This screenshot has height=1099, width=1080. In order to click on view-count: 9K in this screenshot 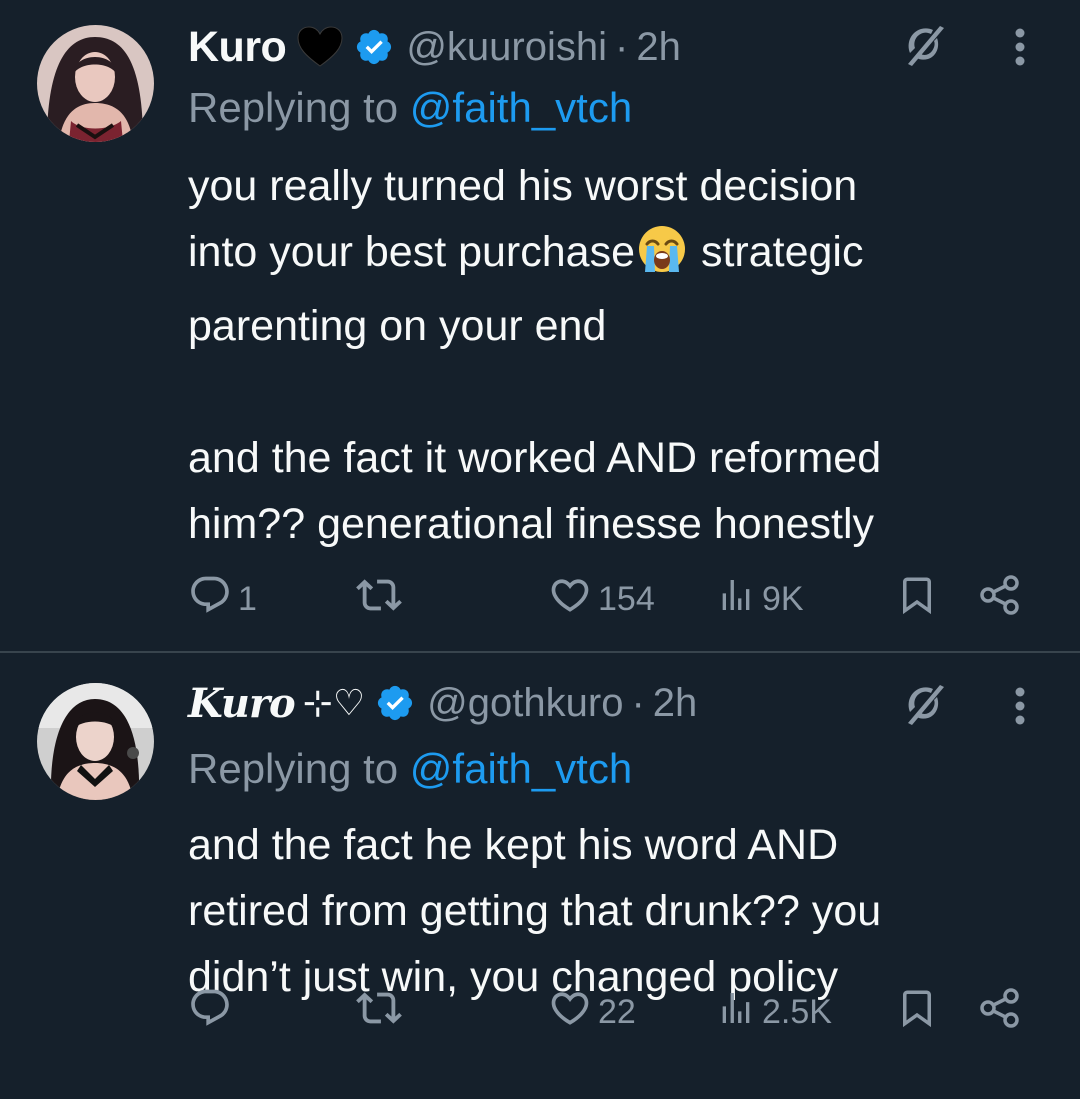, I will do `click(783, 598)`.